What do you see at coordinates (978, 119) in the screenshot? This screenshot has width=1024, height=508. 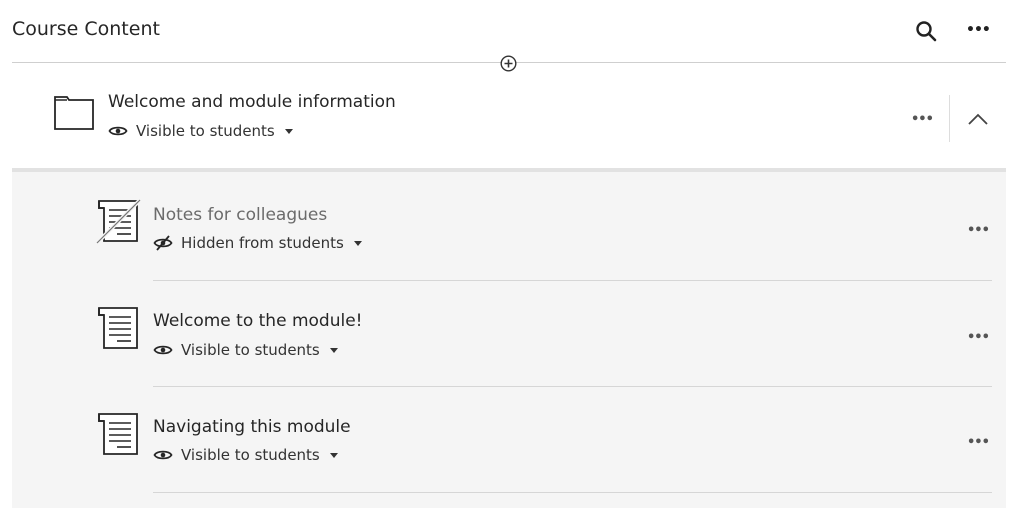 I see `chevron-up-icon` at bounding box center [978, 119].